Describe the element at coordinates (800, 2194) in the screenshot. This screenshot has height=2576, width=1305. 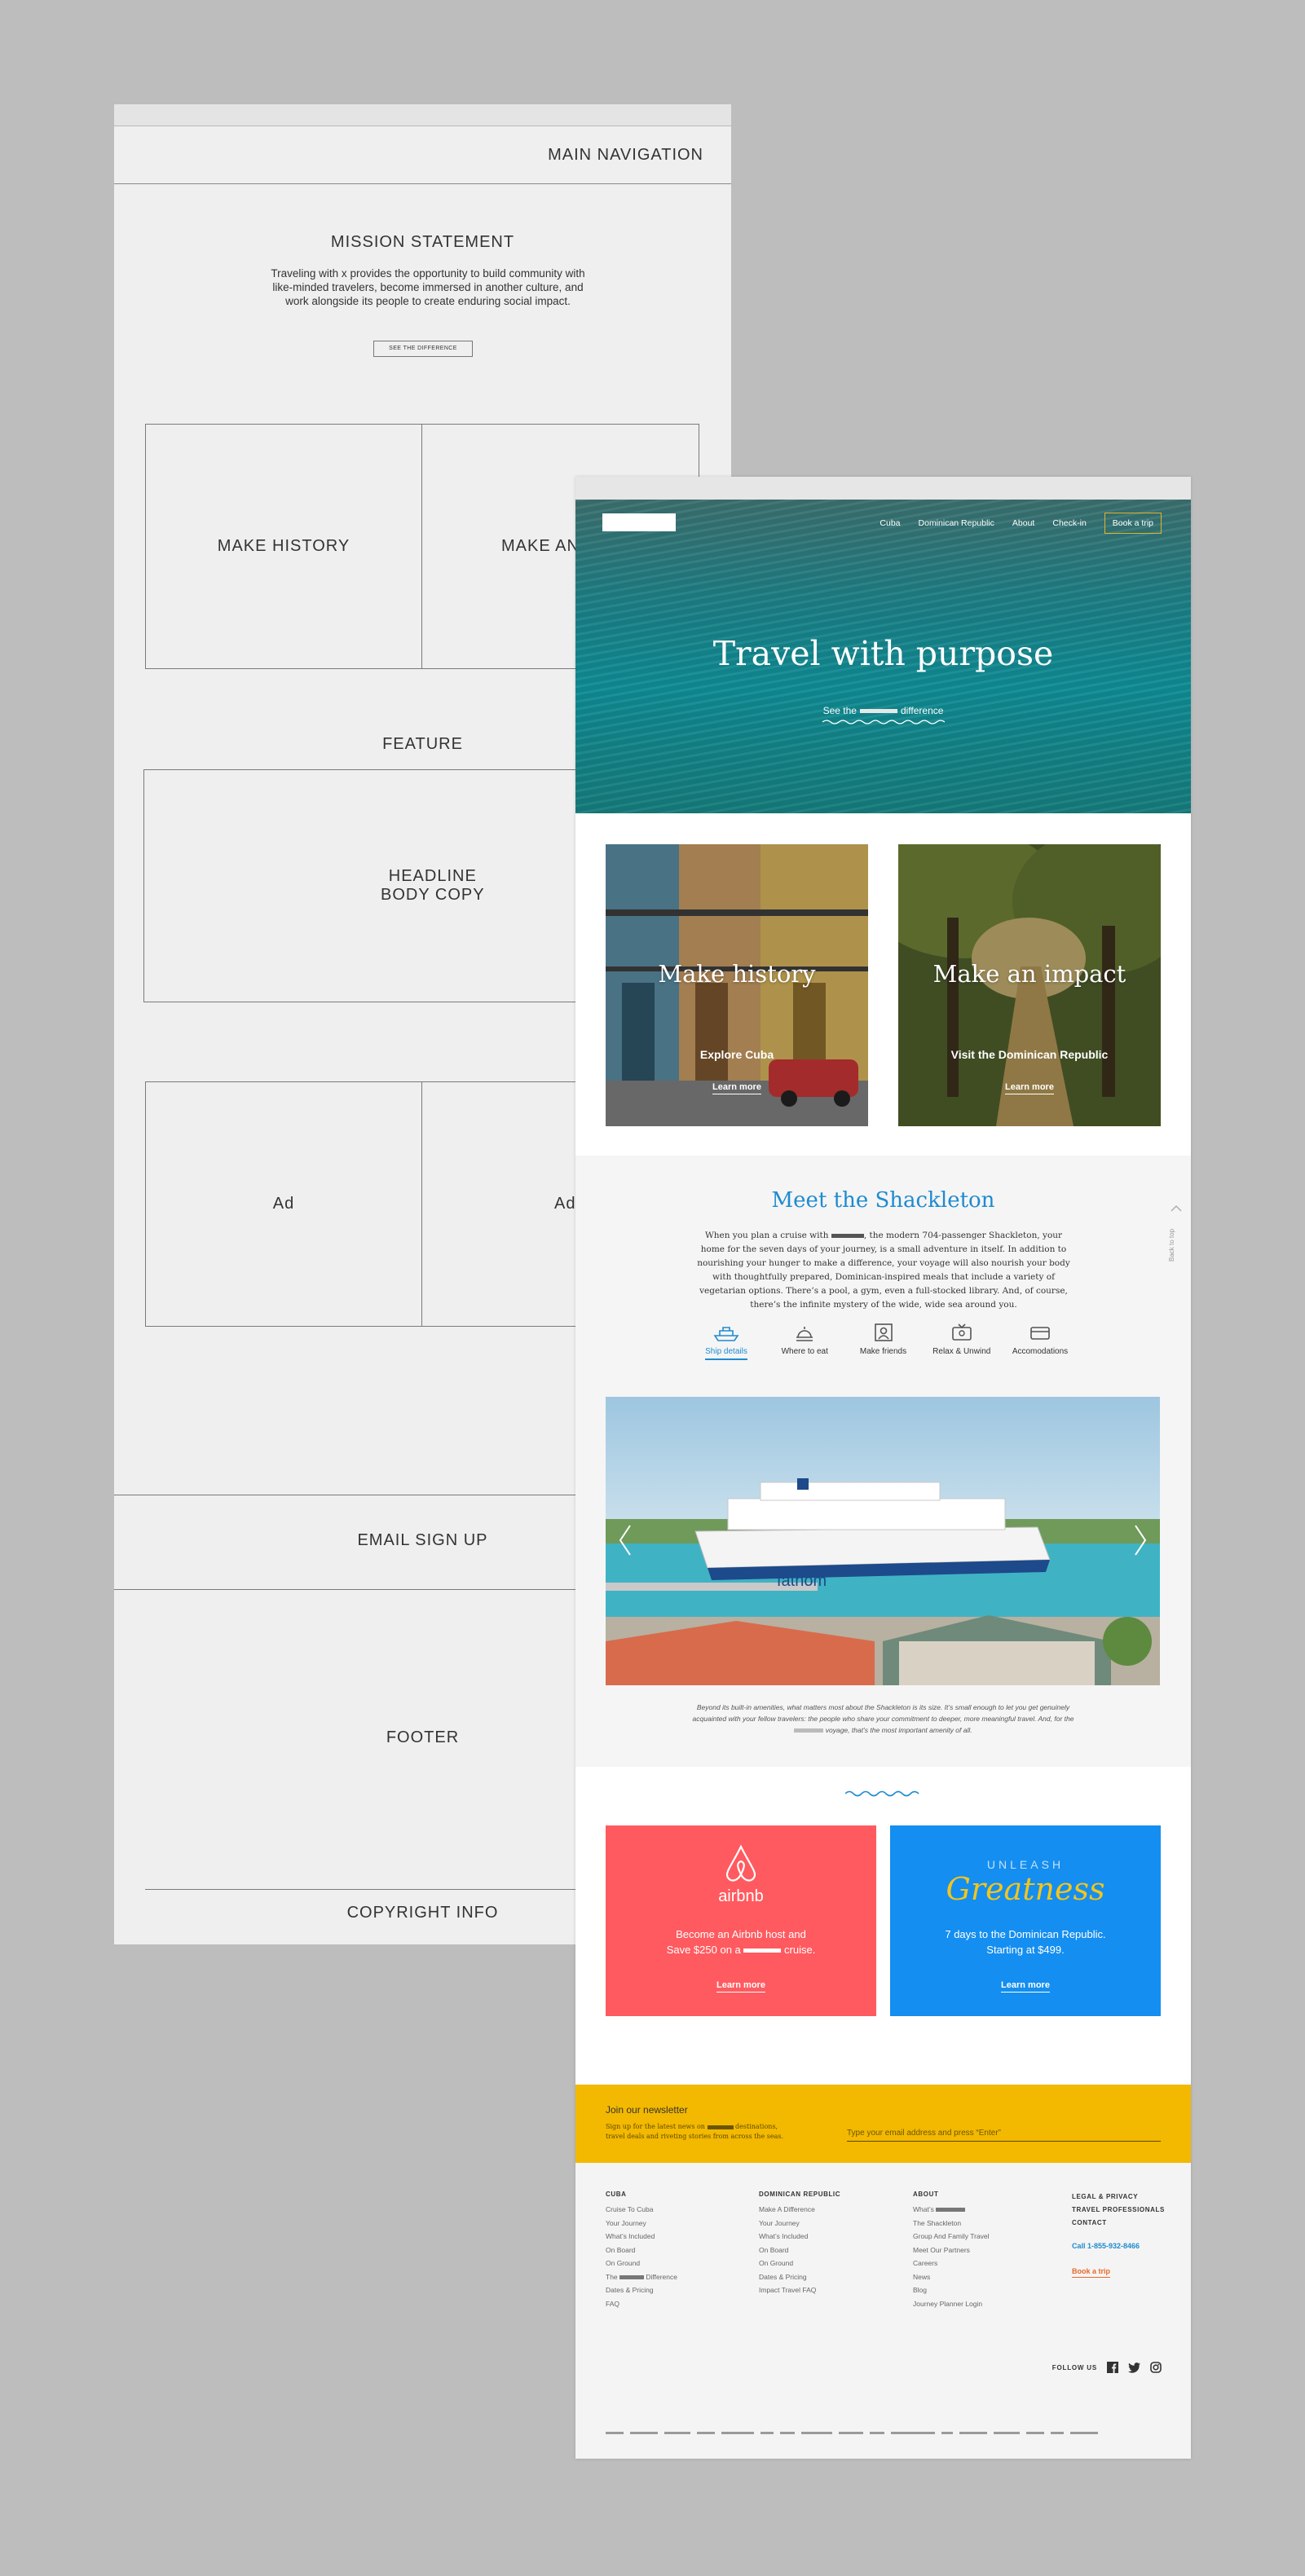
I see `footer-col-title: DOMINICAN REPUBLIC` at that location.